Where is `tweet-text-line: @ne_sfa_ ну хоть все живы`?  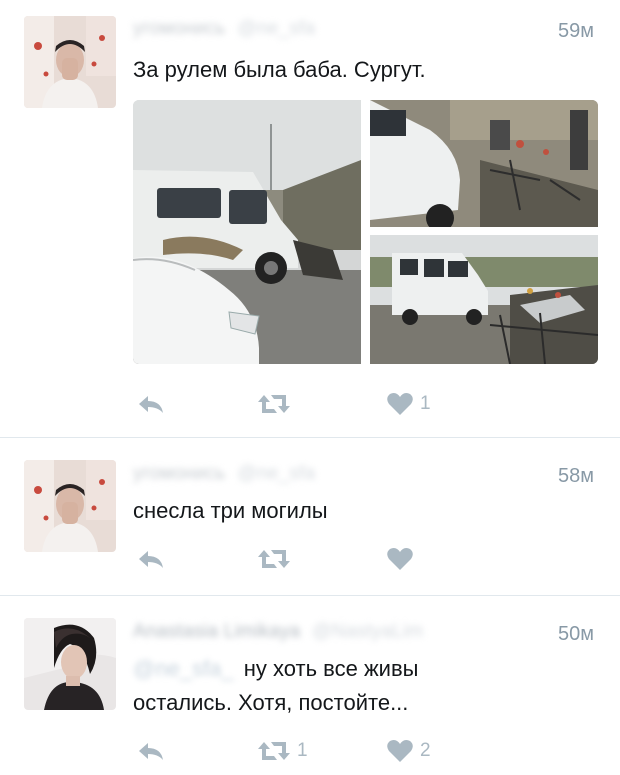 tweet-text-line: @ne_sfa_ ну хоть все живы is located at coordinates (275, 669).